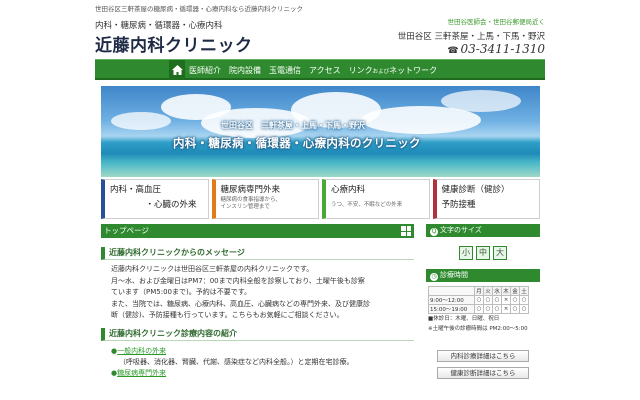 This screenshot has height=400, width=640. I want to click on nav-item-doctor: 医師紹介, so click(205, 70).